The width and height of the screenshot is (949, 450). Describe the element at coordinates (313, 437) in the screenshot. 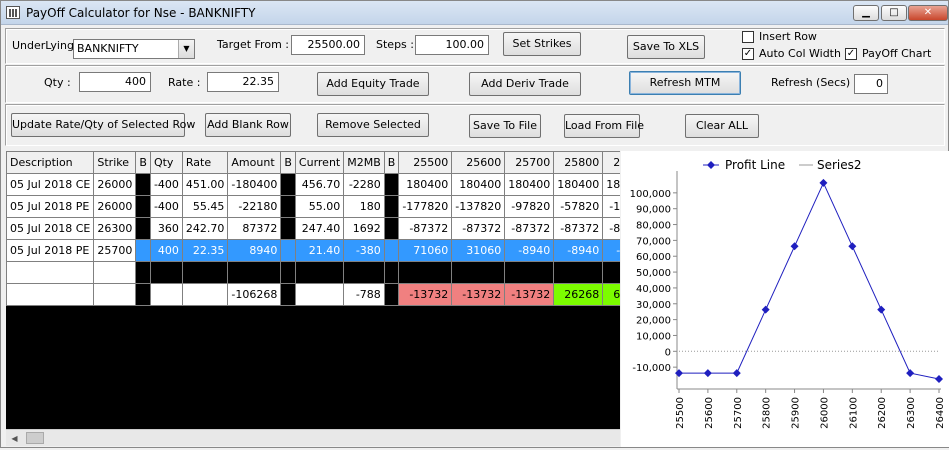

I see `horizontal-scrollbar: ◀` at that location.